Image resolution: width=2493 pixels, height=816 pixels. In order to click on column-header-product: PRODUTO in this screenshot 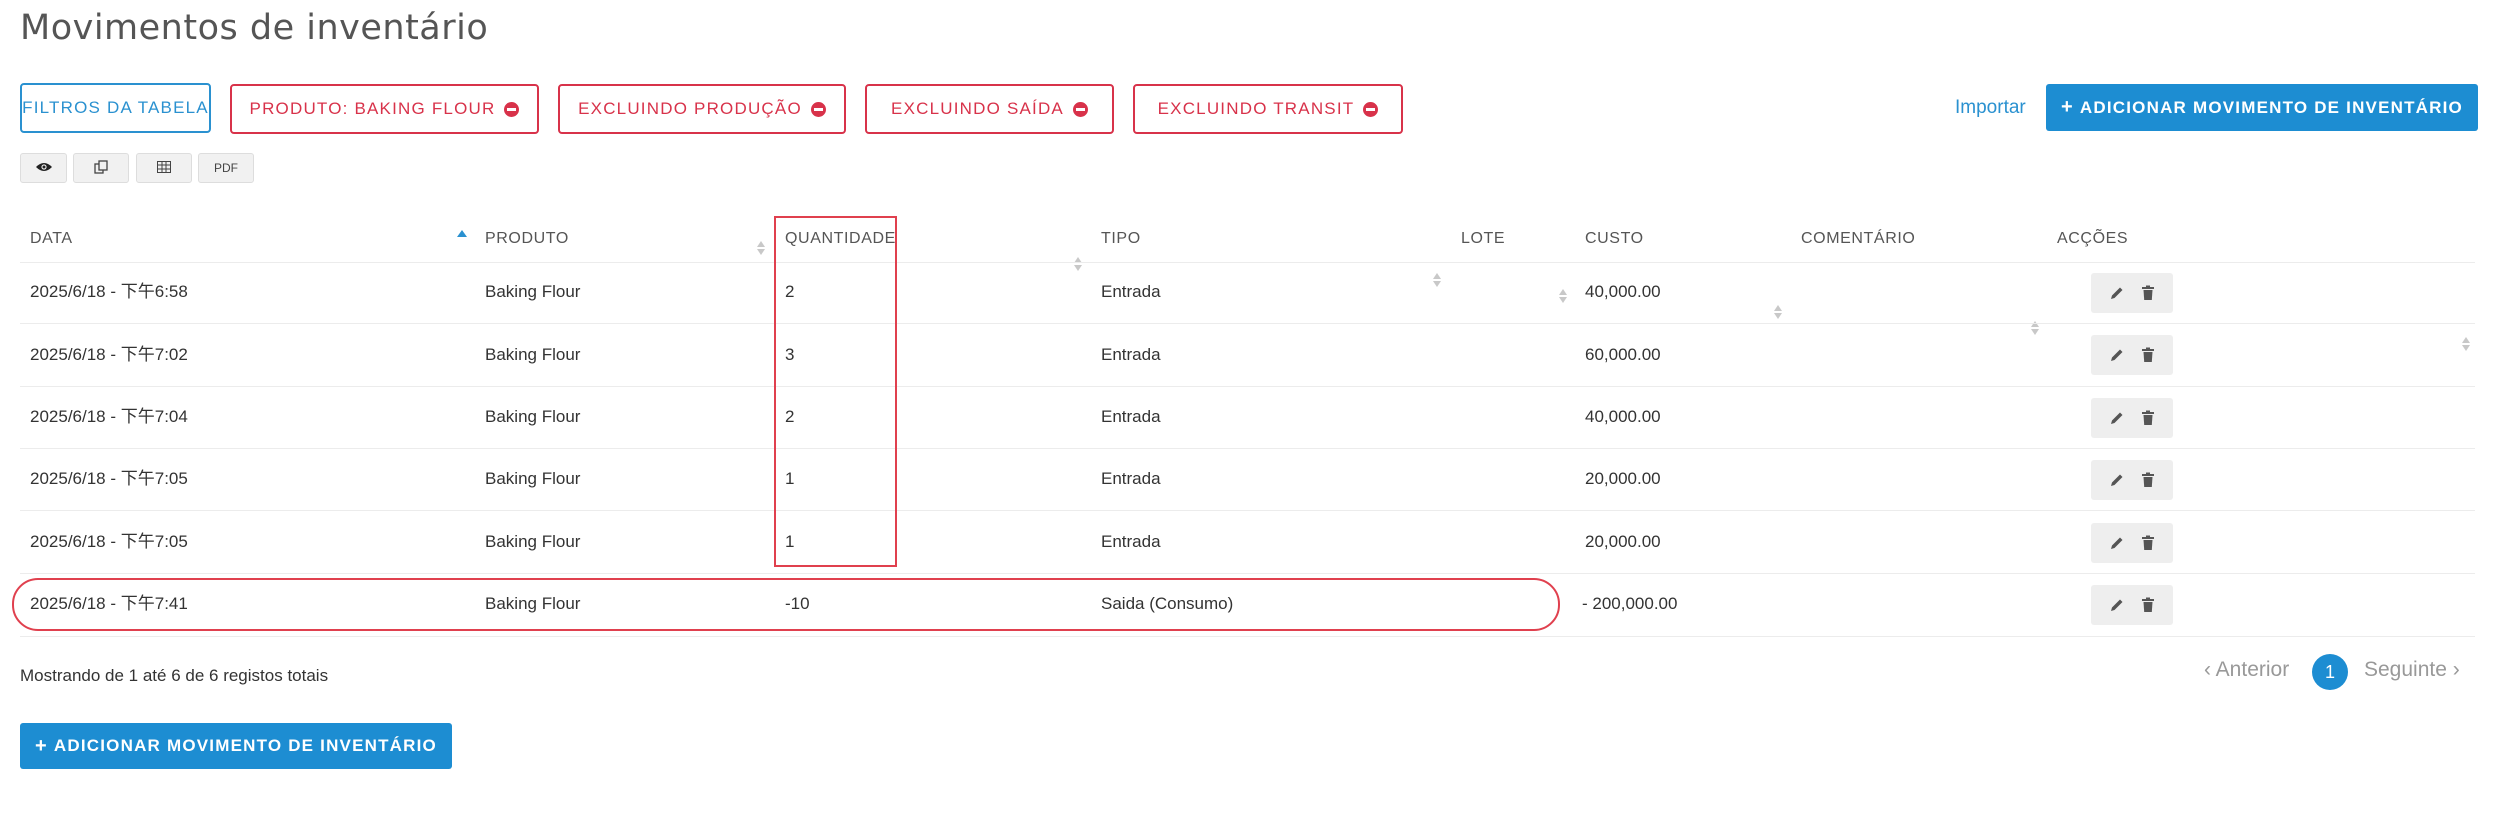, I will do `click(527, 239)`.